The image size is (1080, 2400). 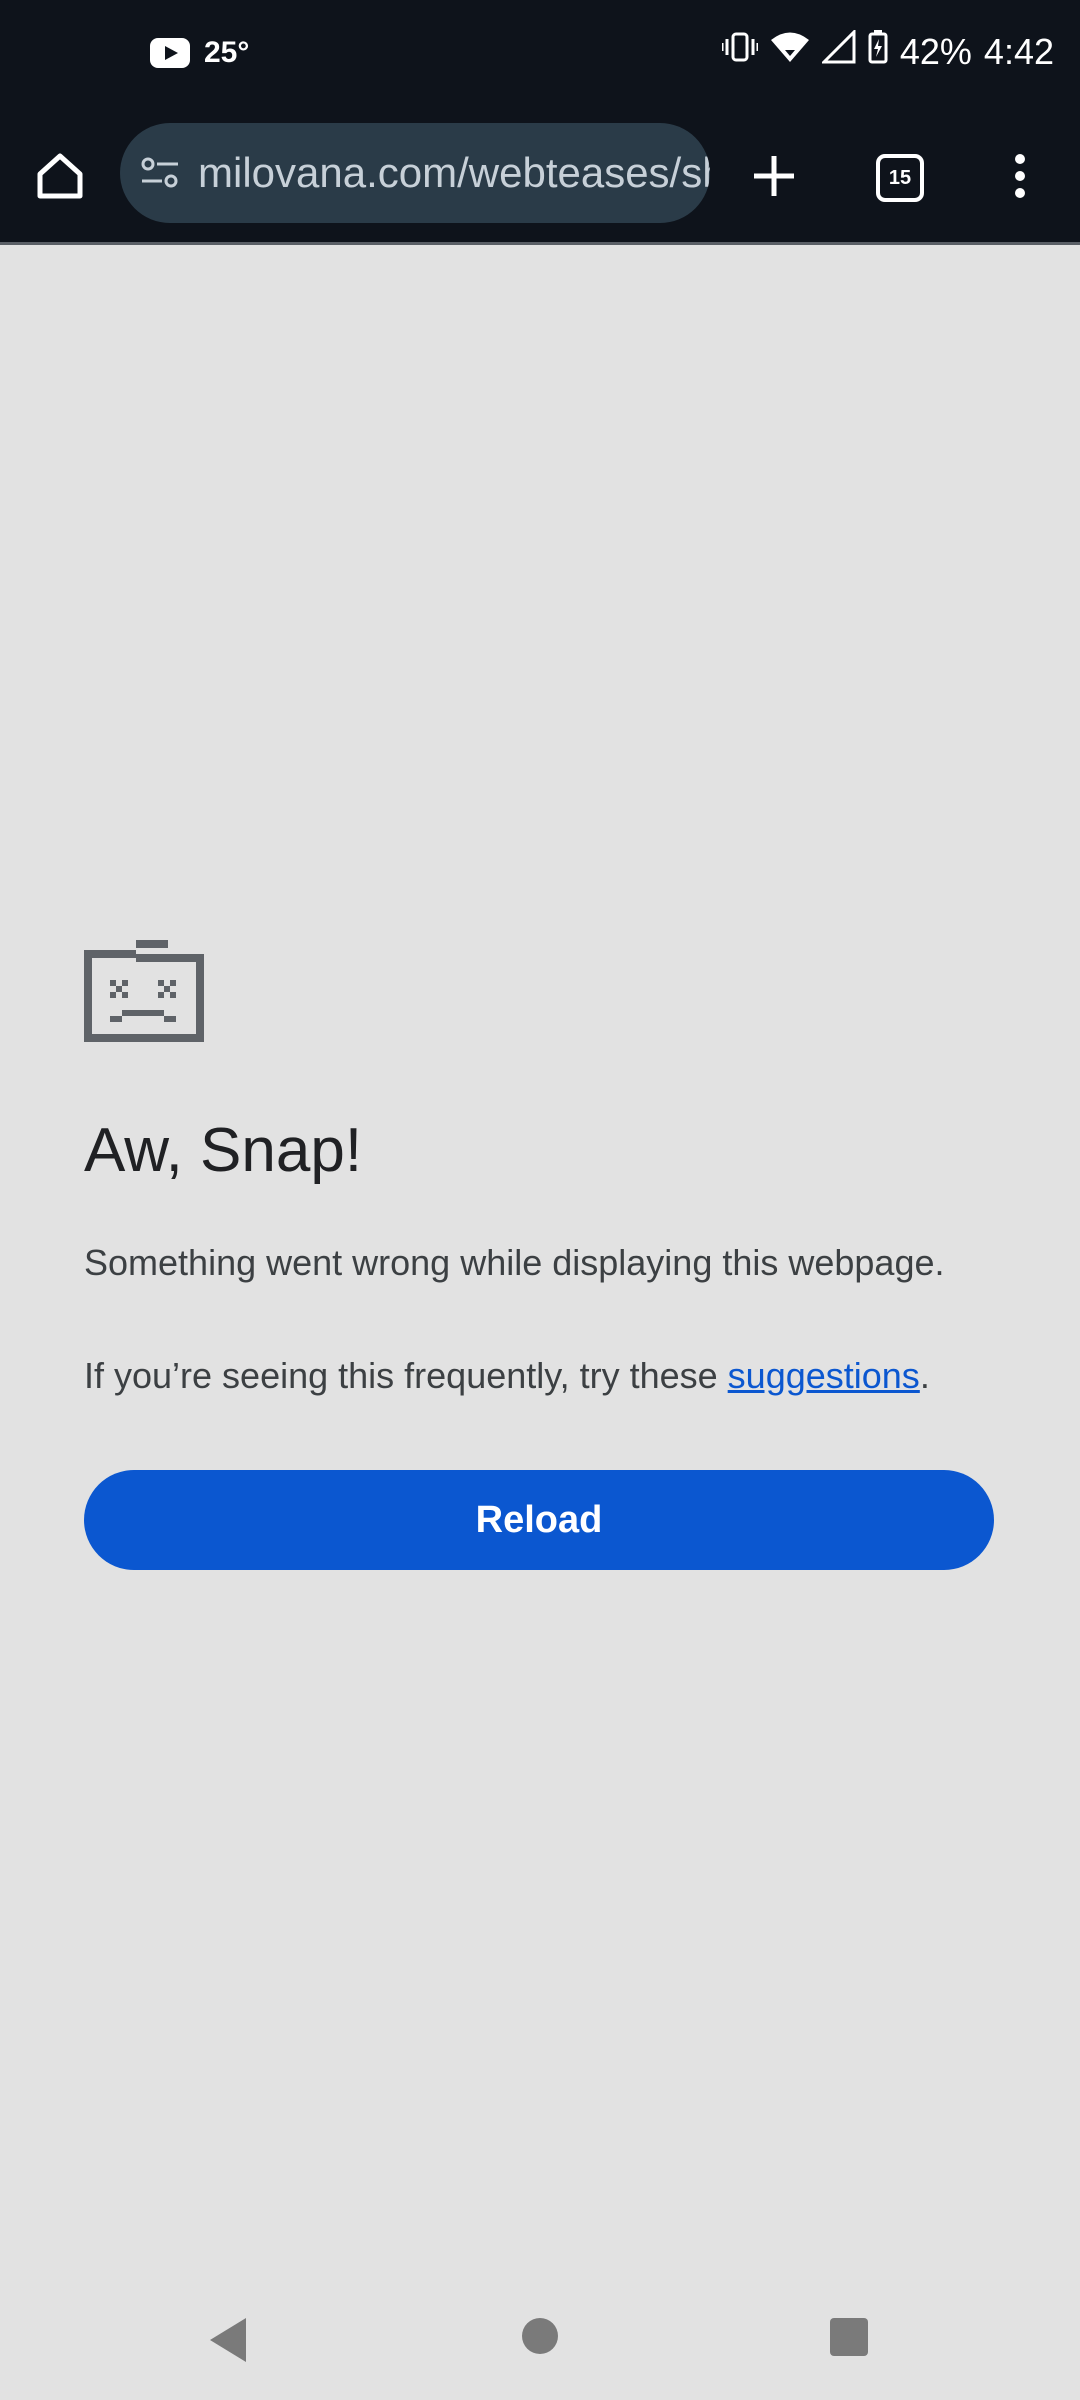 I want to click on site-settings-icon, so click(x=160, y=173).